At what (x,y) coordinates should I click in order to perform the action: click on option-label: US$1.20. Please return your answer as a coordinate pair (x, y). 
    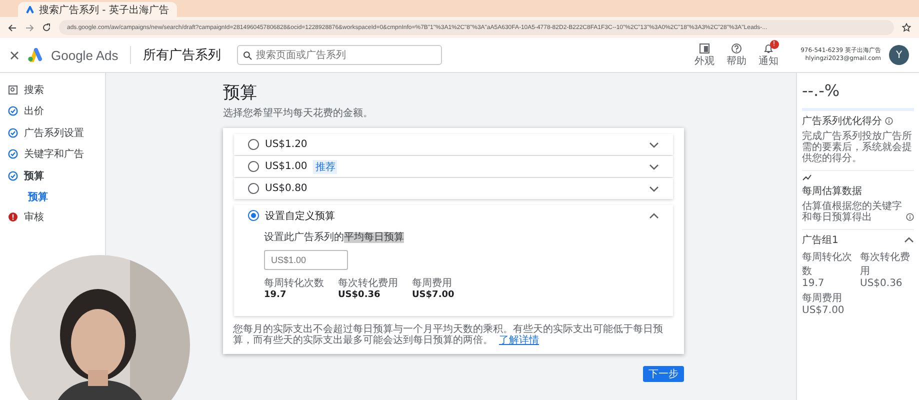
    Looking at the image, I should click on (286, 144).